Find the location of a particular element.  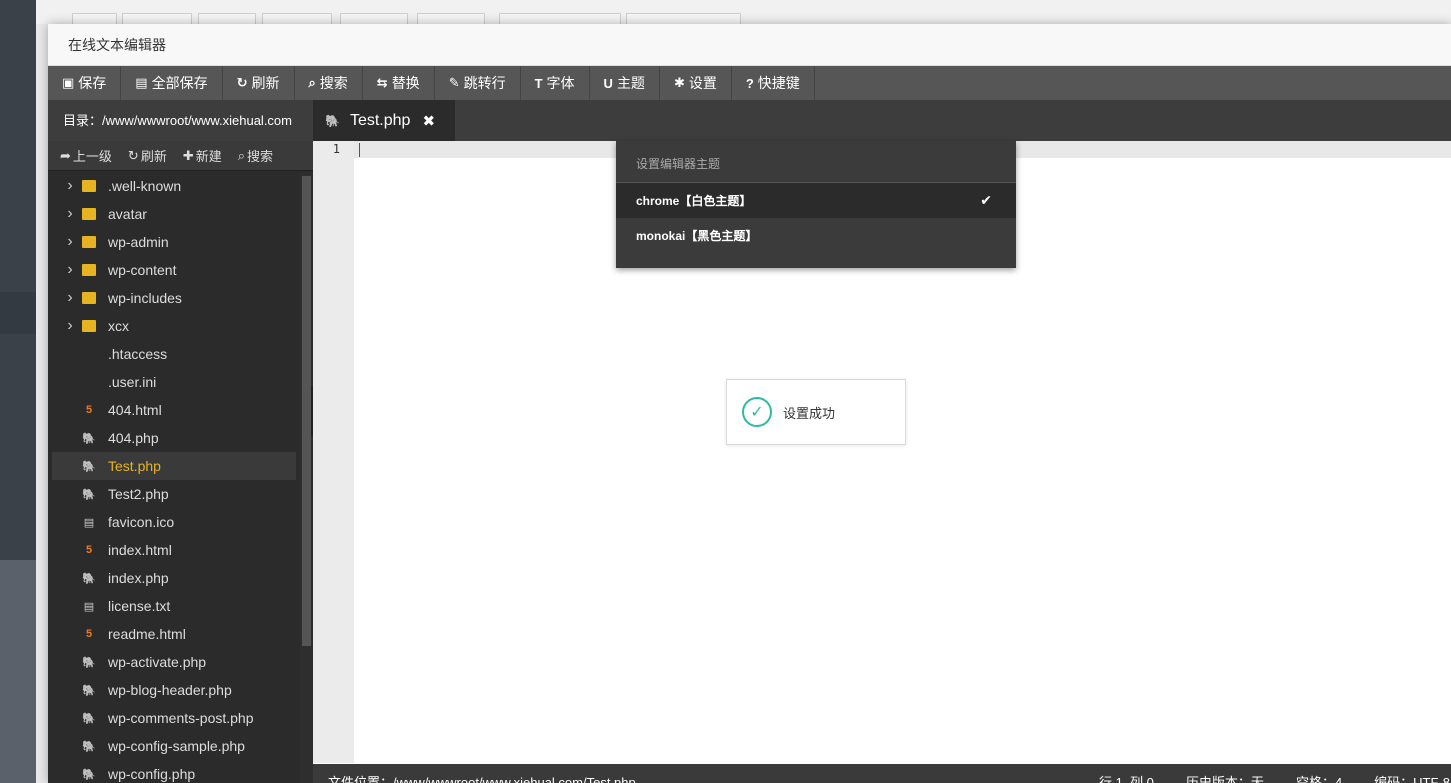

text-height-button: T 字体 is located at coordinates (555, 83).